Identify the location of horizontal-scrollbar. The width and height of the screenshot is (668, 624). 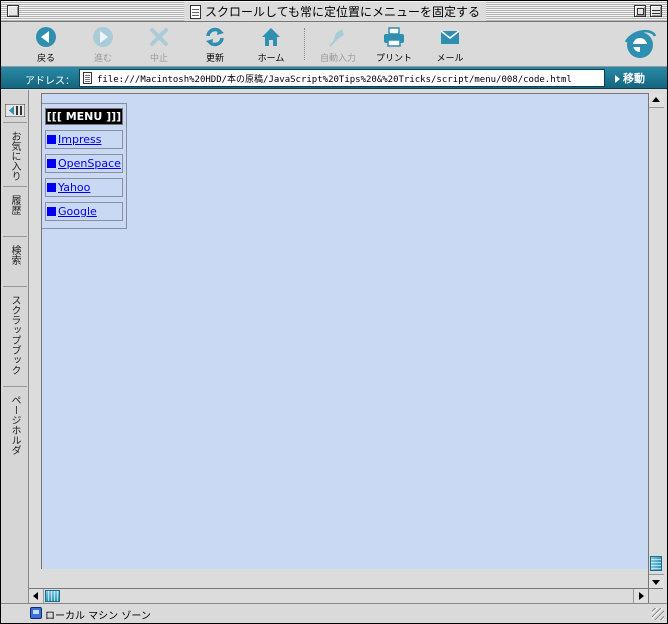
(338, 596).